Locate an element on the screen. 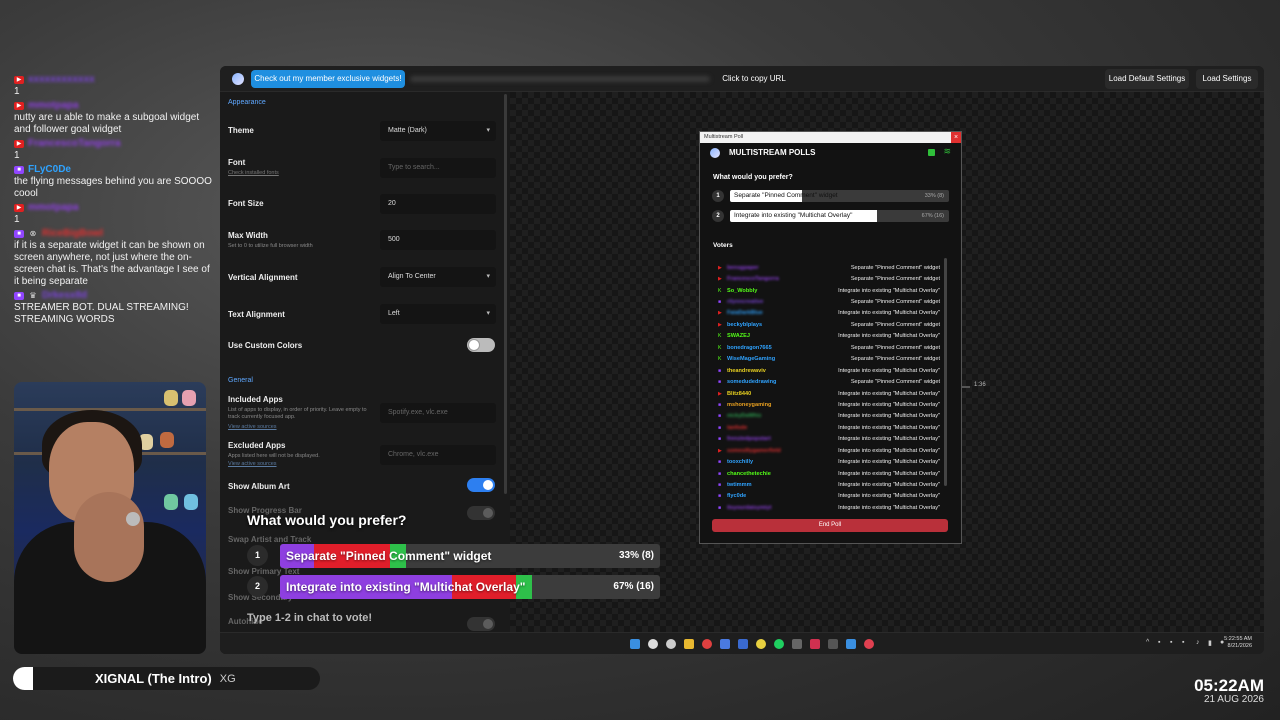  voters-scrollbar is located at coordinates (945, 372).